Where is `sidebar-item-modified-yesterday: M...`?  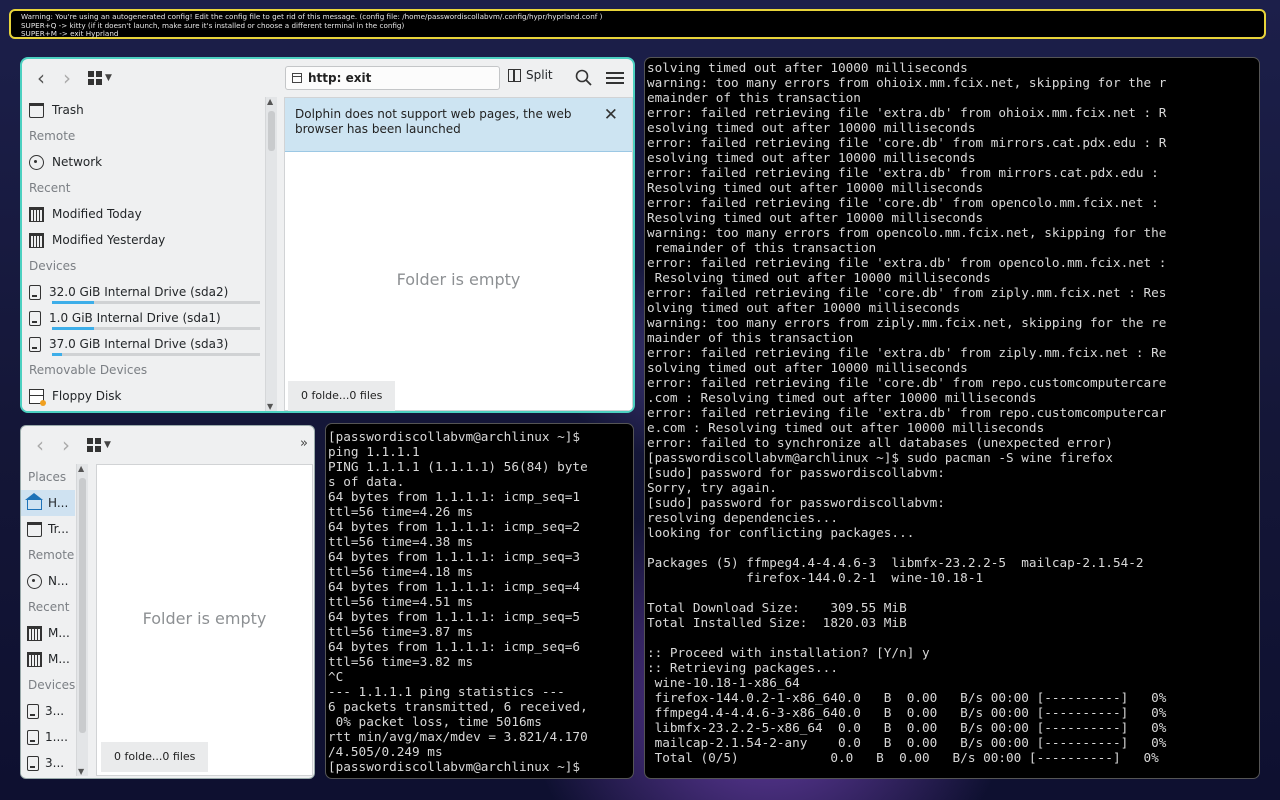
sidebar-item-modified-yesterday: M... is located at coordinates (48, 659).